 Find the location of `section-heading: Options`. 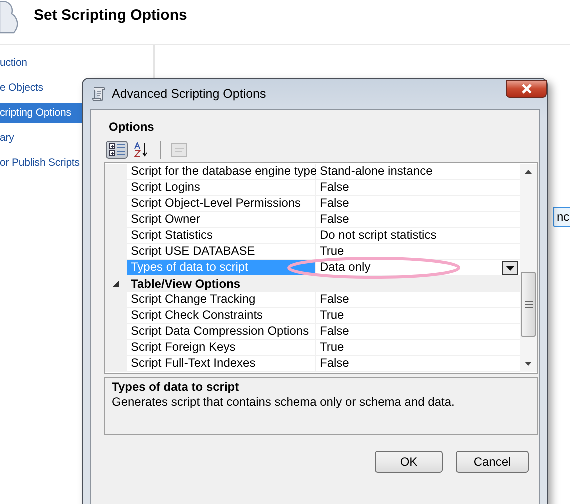

section-heading: Options is located at coordinates (132, 128).